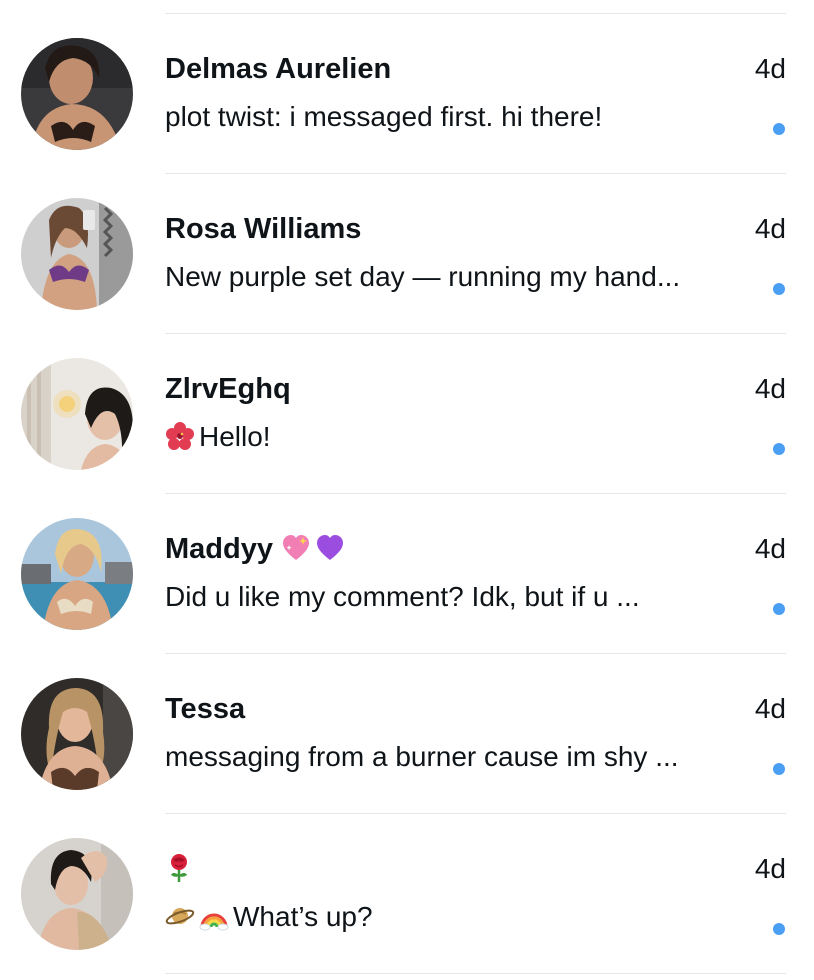 The width and height of the screenshot is (814, 980). I want to click on contact-name: Tessa, so click(205, 709).